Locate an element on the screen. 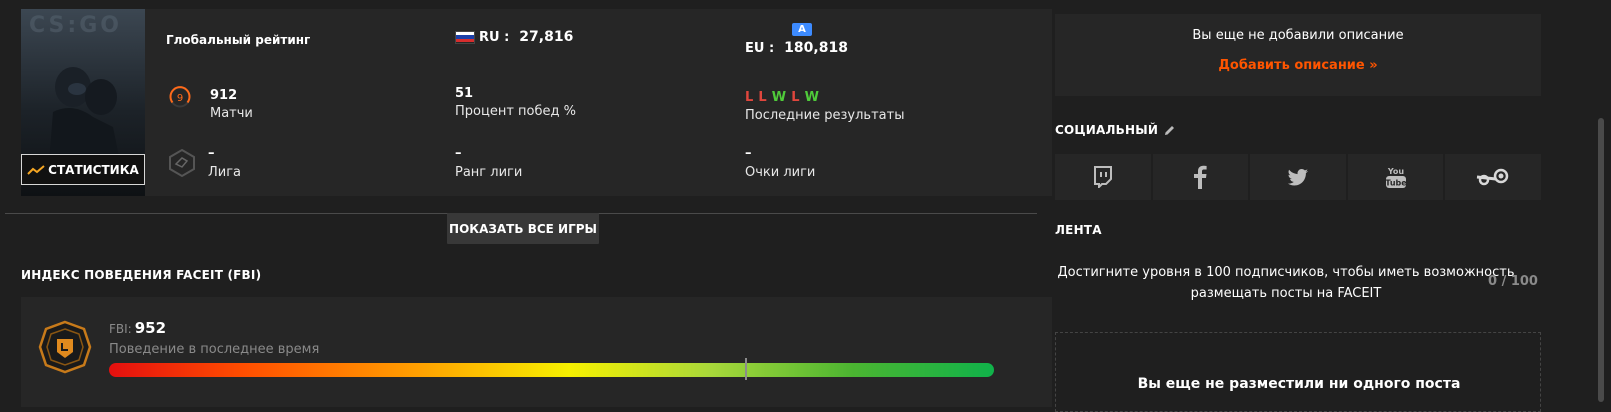 The height and width of the screenshot is (412, 1611). fbi-badge-icon is located at coordinates (65, 347).